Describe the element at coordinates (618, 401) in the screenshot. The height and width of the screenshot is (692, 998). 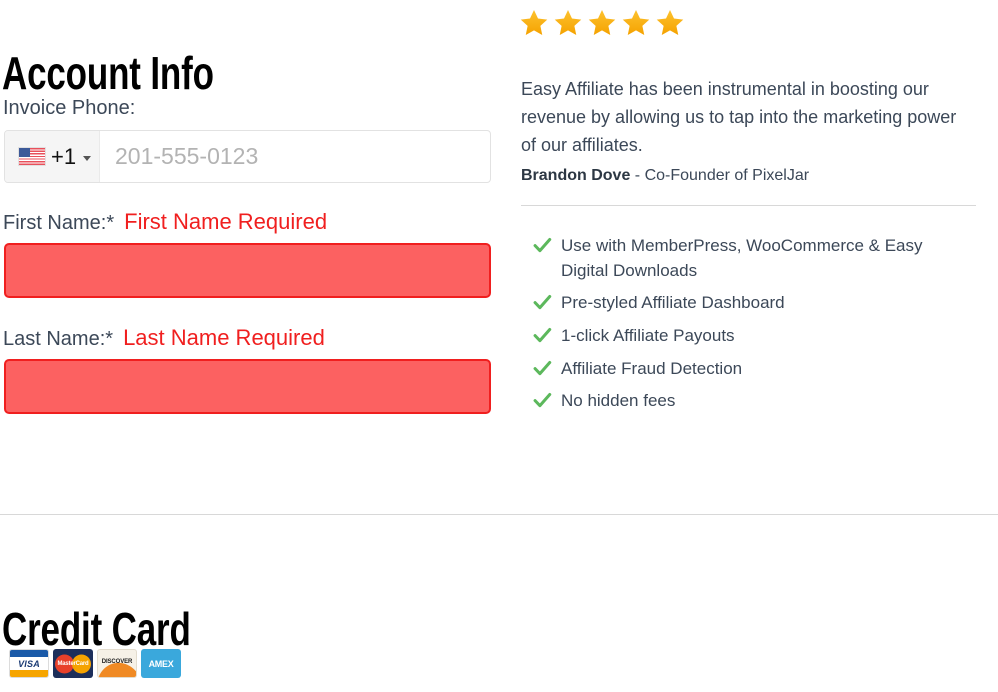
I see `list-item-label: No hidden fees` at that location.